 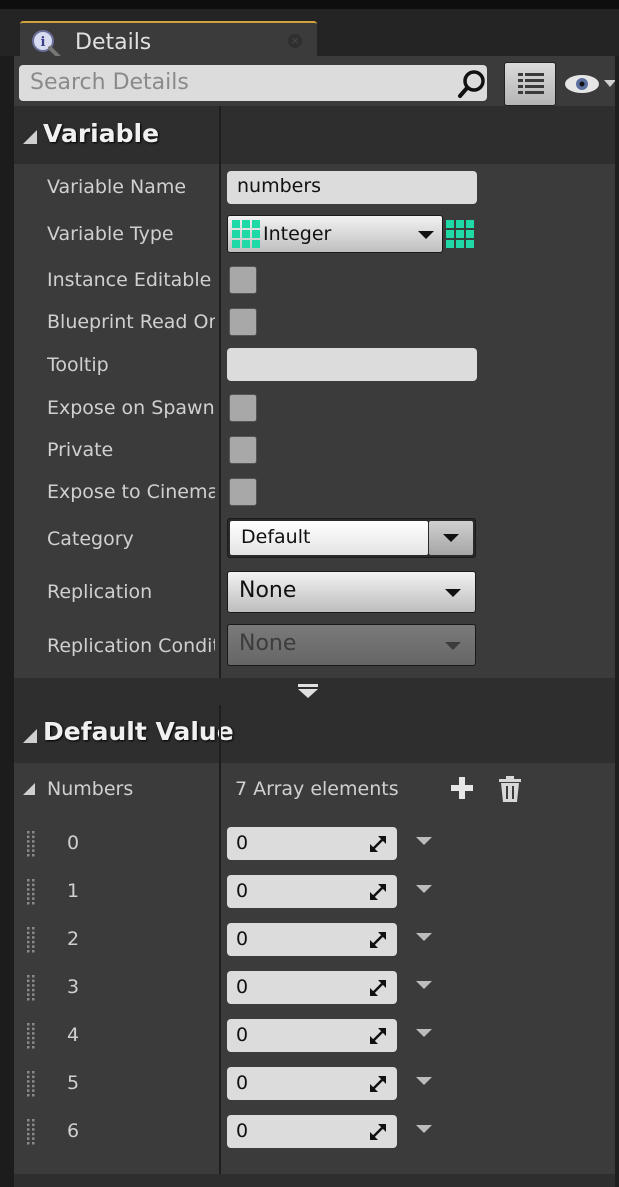 I want to click on trash-icon, so click(x=510, y=789).